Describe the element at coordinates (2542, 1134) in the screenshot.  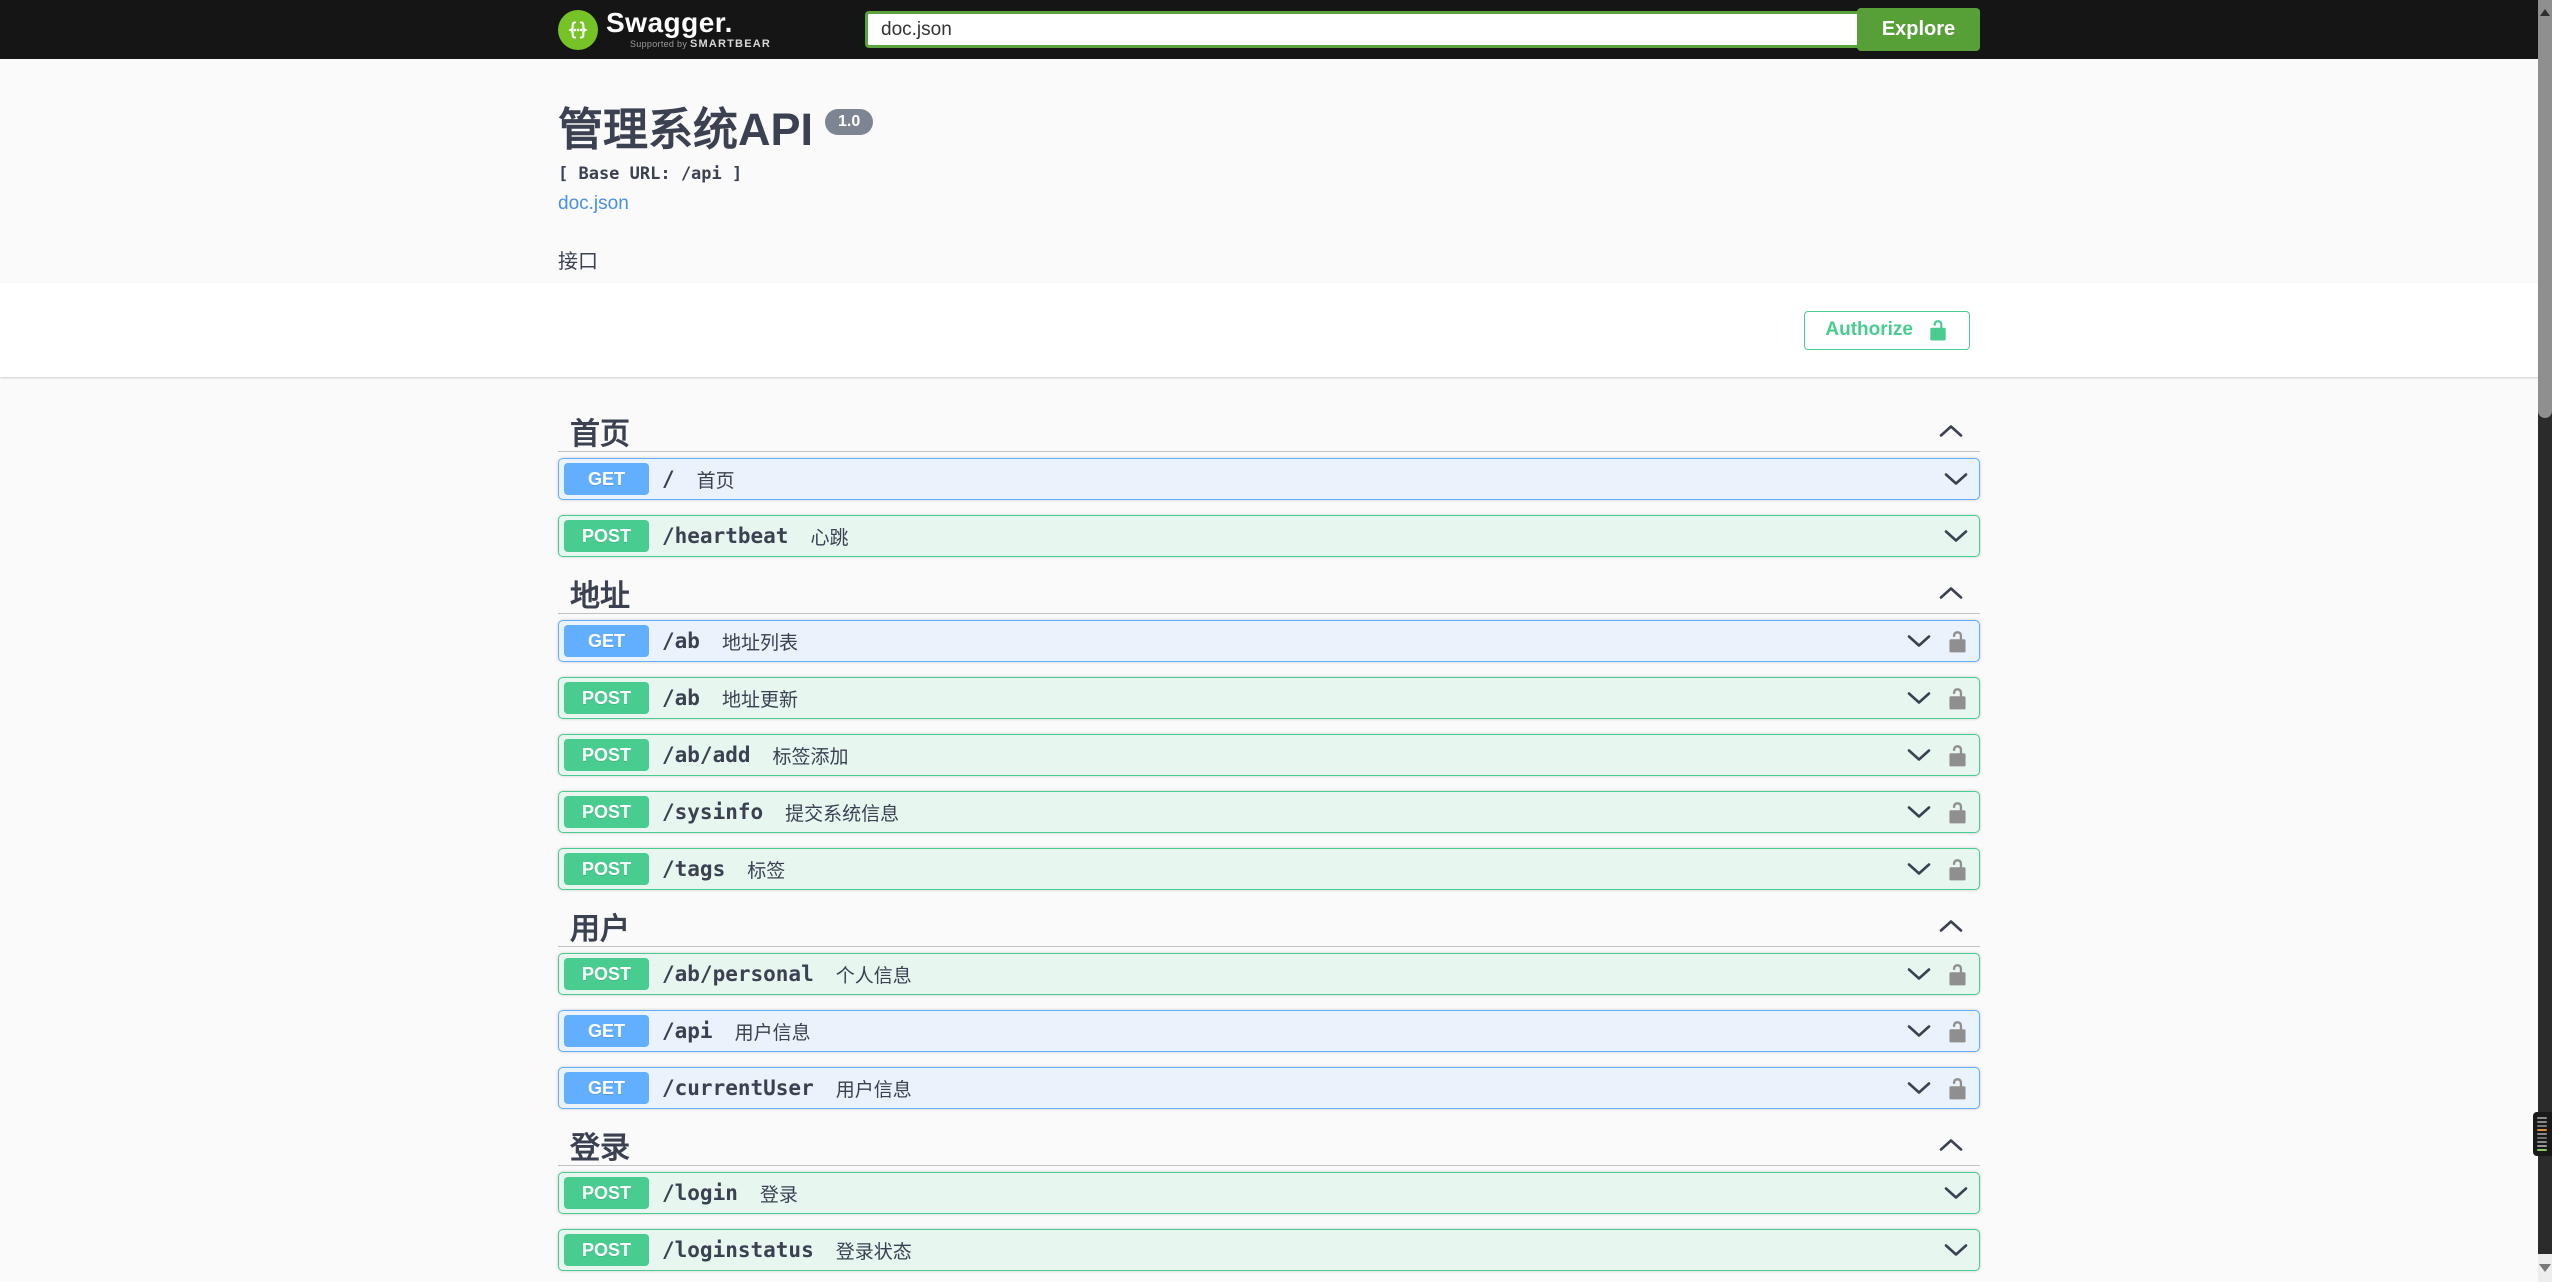
I see `scroll-minimap-marker` at that location.